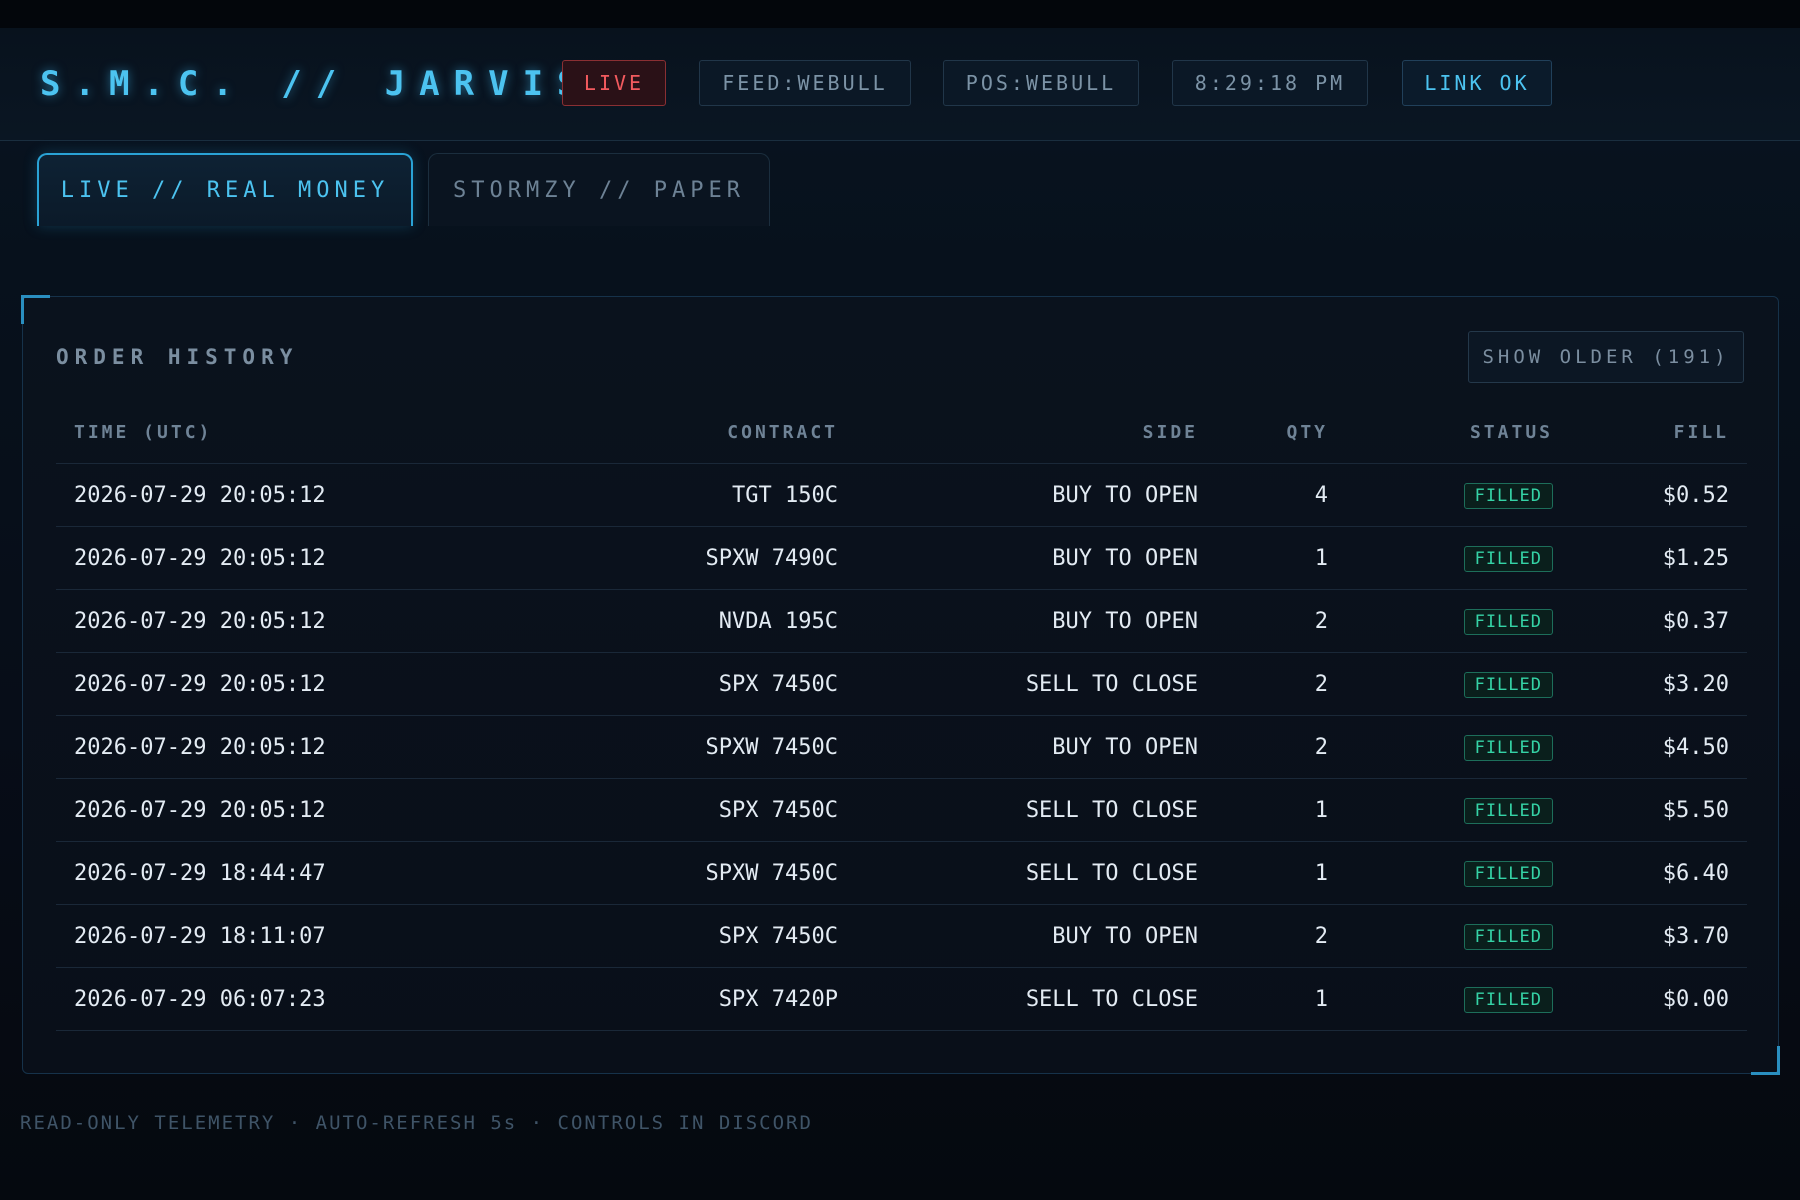 The height and width of the screenshot is (1200, 1800). I want to click on cell-contract: SPXW 7490C, so click(606, 558).